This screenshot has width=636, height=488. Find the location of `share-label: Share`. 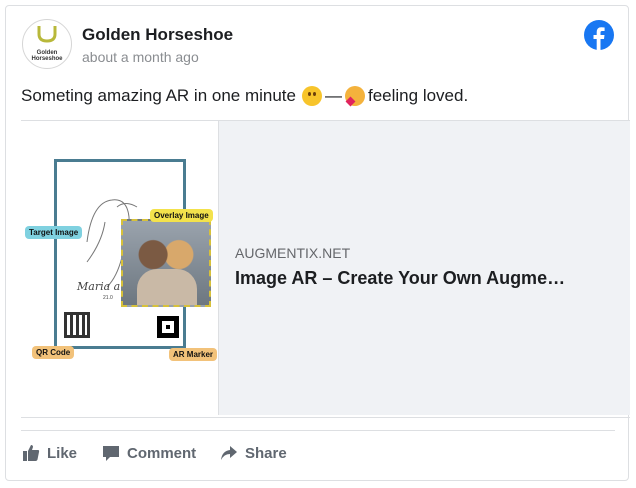

share-label: Share is located at coordinates (266, 453).